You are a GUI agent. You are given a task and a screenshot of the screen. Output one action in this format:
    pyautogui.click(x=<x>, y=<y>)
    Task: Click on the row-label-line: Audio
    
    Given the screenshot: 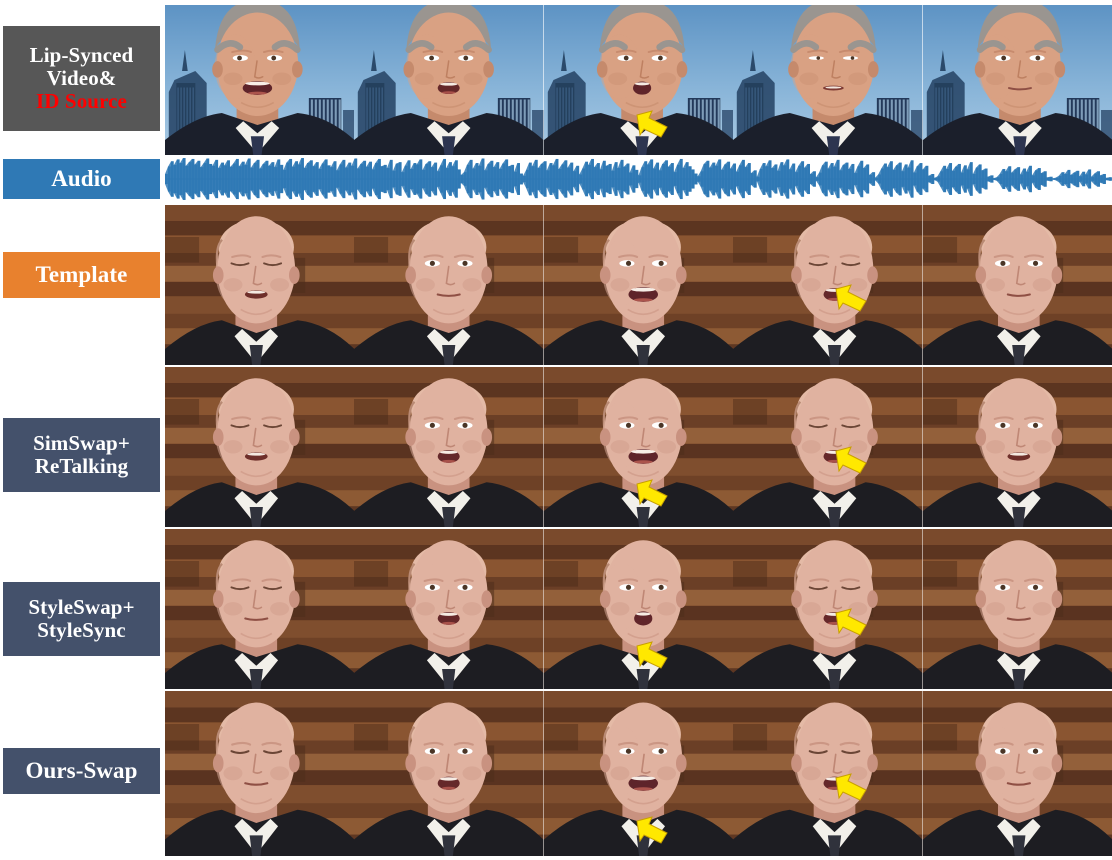 What is the action you would take?
    pyautogui.click(x=81, y=178)
    